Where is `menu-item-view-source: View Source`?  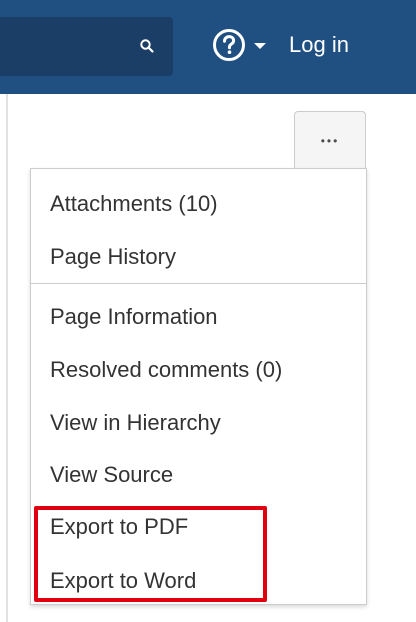 menu-item-view-source: View Source is located at coordinates (111, 475).